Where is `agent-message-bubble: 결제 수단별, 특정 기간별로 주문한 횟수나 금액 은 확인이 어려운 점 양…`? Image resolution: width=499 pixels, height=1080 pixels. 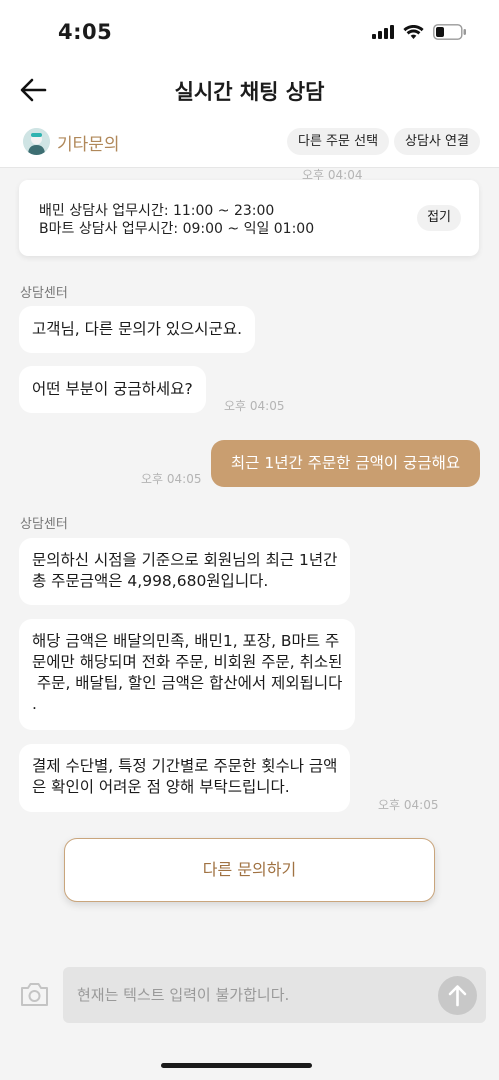 agent-message-bubble: 결제 수단별, 특정 기간별로 주문한 횟수나 금액 은 확인이 어려운 점 양… is located at coordinates (185, 778).